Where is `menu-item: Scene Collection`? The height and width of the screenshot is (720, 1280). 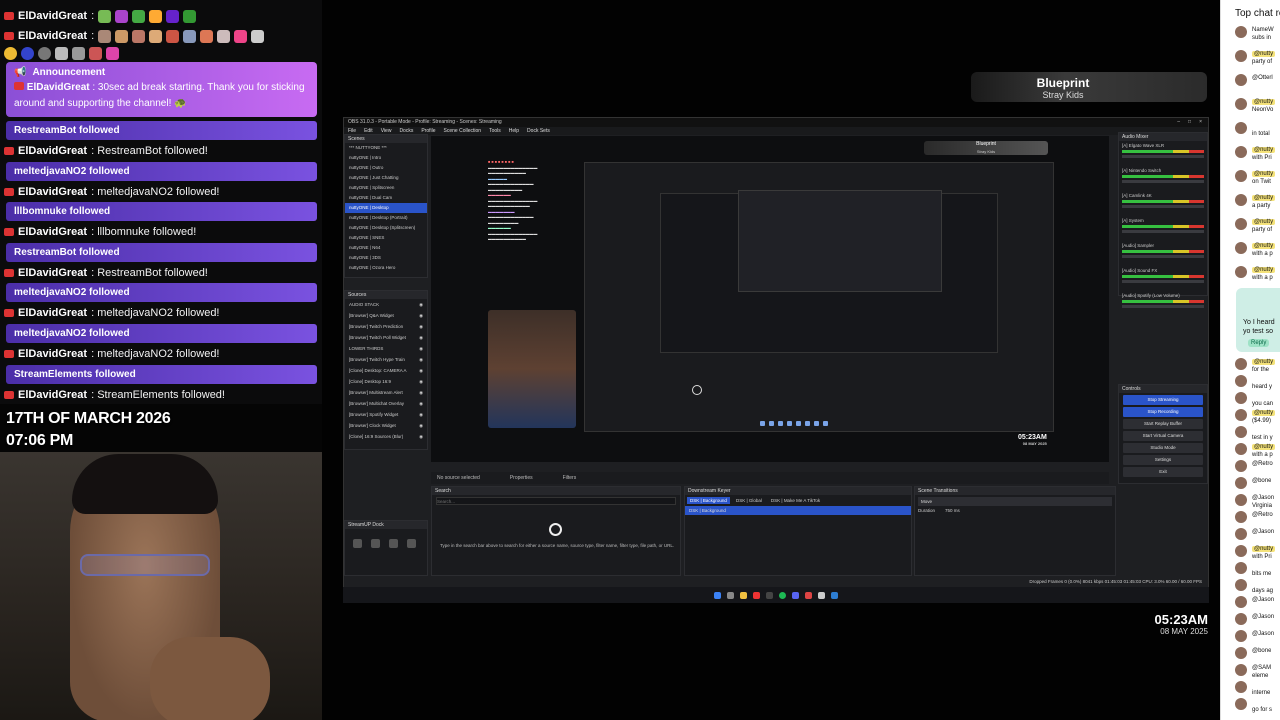 menu-item: Scene Collection is located at coordinates (463, 131).